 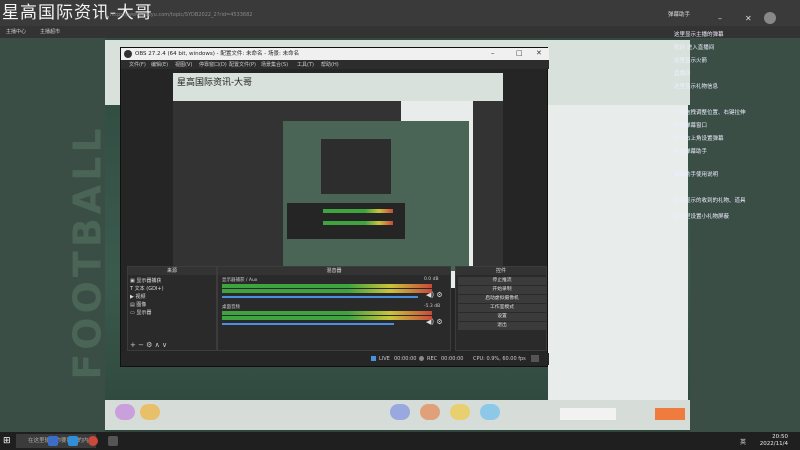 I want to click on chat-line: 点击右上角设置弹幕, so click(x=699, y=139).